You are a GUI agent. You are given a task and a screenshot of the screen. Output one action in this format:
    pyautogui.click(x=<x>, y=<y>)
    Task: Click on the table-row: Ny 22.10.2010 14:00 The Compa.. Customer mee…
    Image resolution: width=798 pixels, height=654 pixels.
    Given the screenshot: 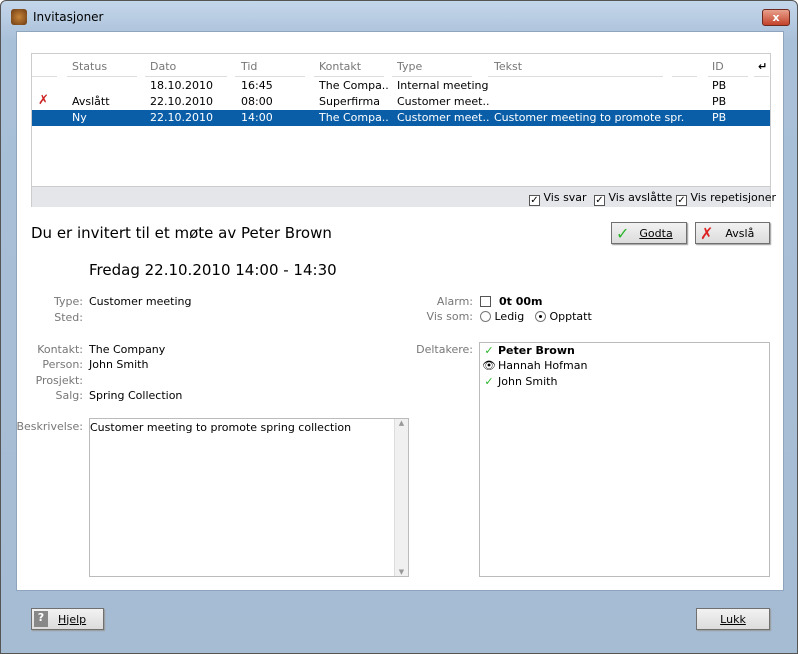 What is the action you would take?
    pyautogui.click(x=401, y=118)
    